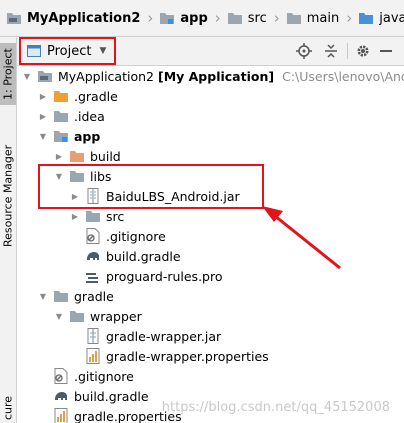 The image size is (404, 423). I want to click on annotation-arrow-icon, so click(301, 238).